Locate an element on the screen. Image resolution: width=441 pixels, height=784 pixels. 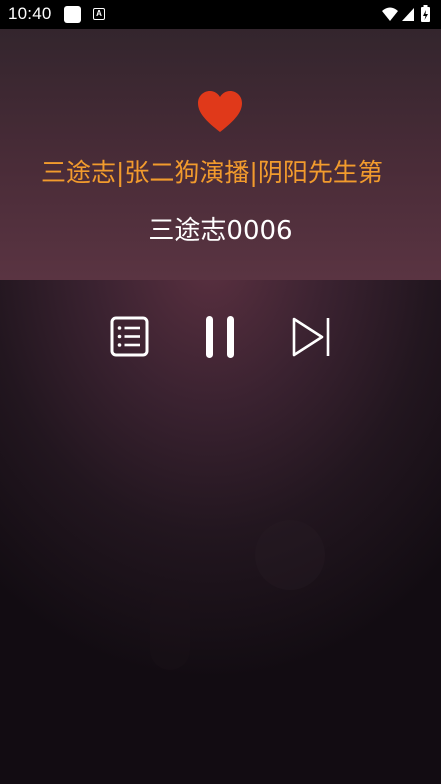
next-button is located at coordinates (311, 337).